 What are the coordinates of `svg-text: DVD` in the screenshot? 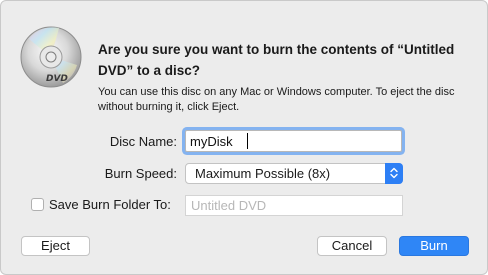 It's located at (57, 79).